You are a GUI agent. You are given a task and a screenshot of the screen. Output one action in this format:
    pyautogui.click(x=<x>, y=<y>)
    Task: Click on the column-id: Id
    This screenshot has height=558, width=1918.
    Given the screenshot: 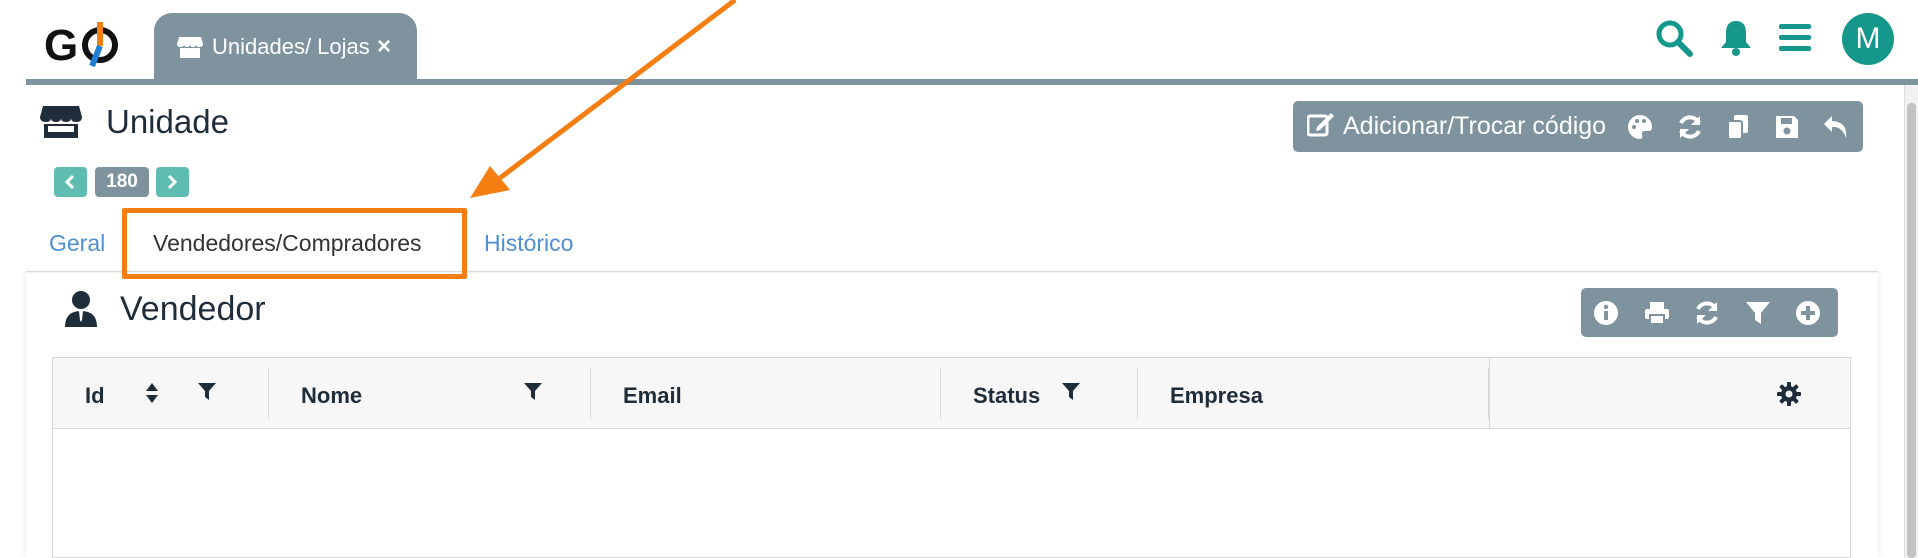 What is the action you would take?
    pyautogui.click(x=161, y=393)
    